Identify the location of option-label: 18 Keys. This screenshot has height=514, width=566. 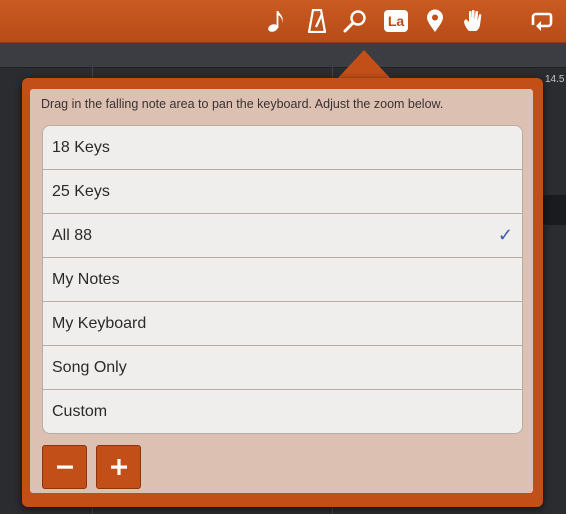
(81, 147).